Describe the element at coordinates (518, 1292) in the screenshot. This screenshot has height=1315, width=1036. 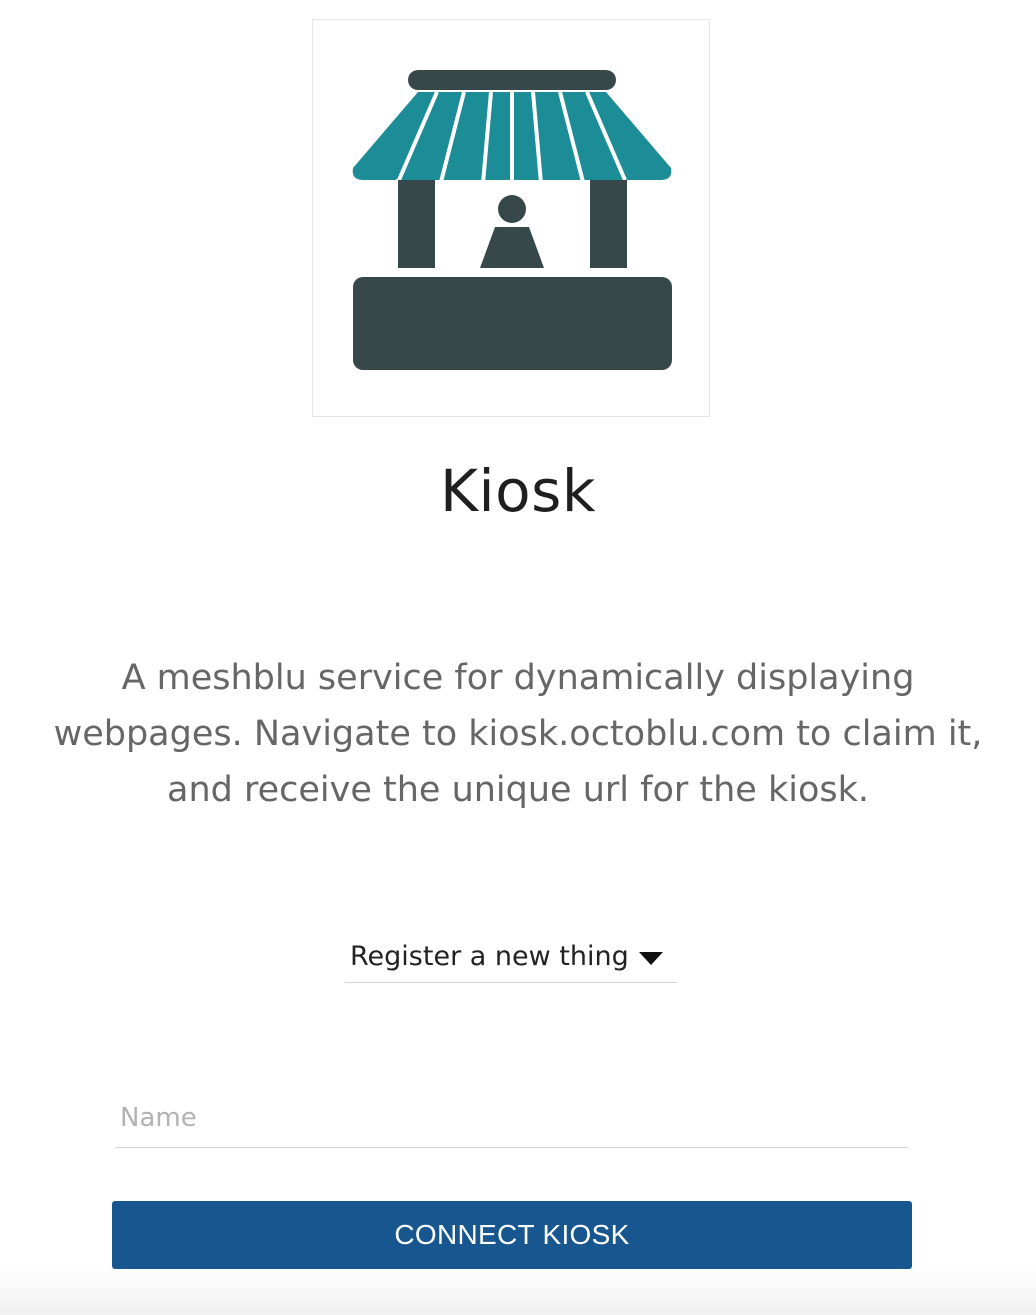
I see `page-bottom-shade` at that location.